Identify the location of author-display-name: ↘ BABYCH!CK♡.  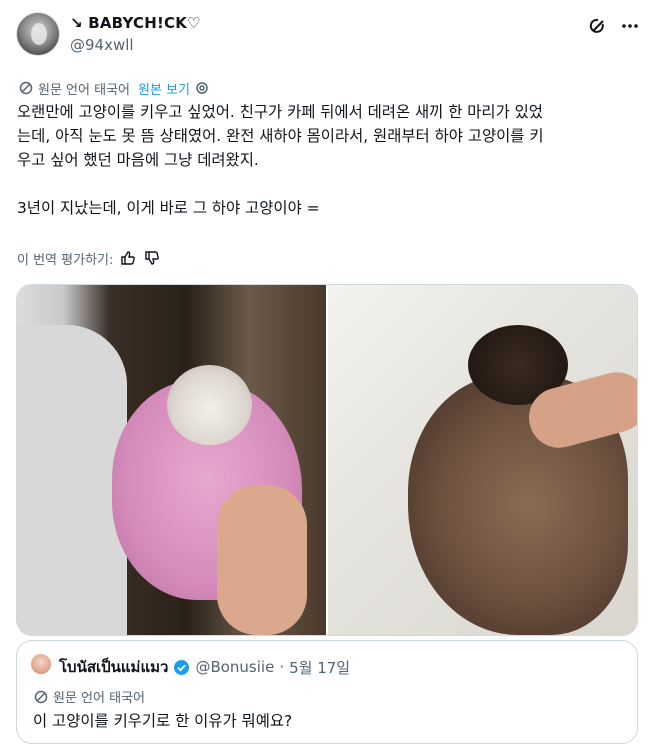
(135, 23).